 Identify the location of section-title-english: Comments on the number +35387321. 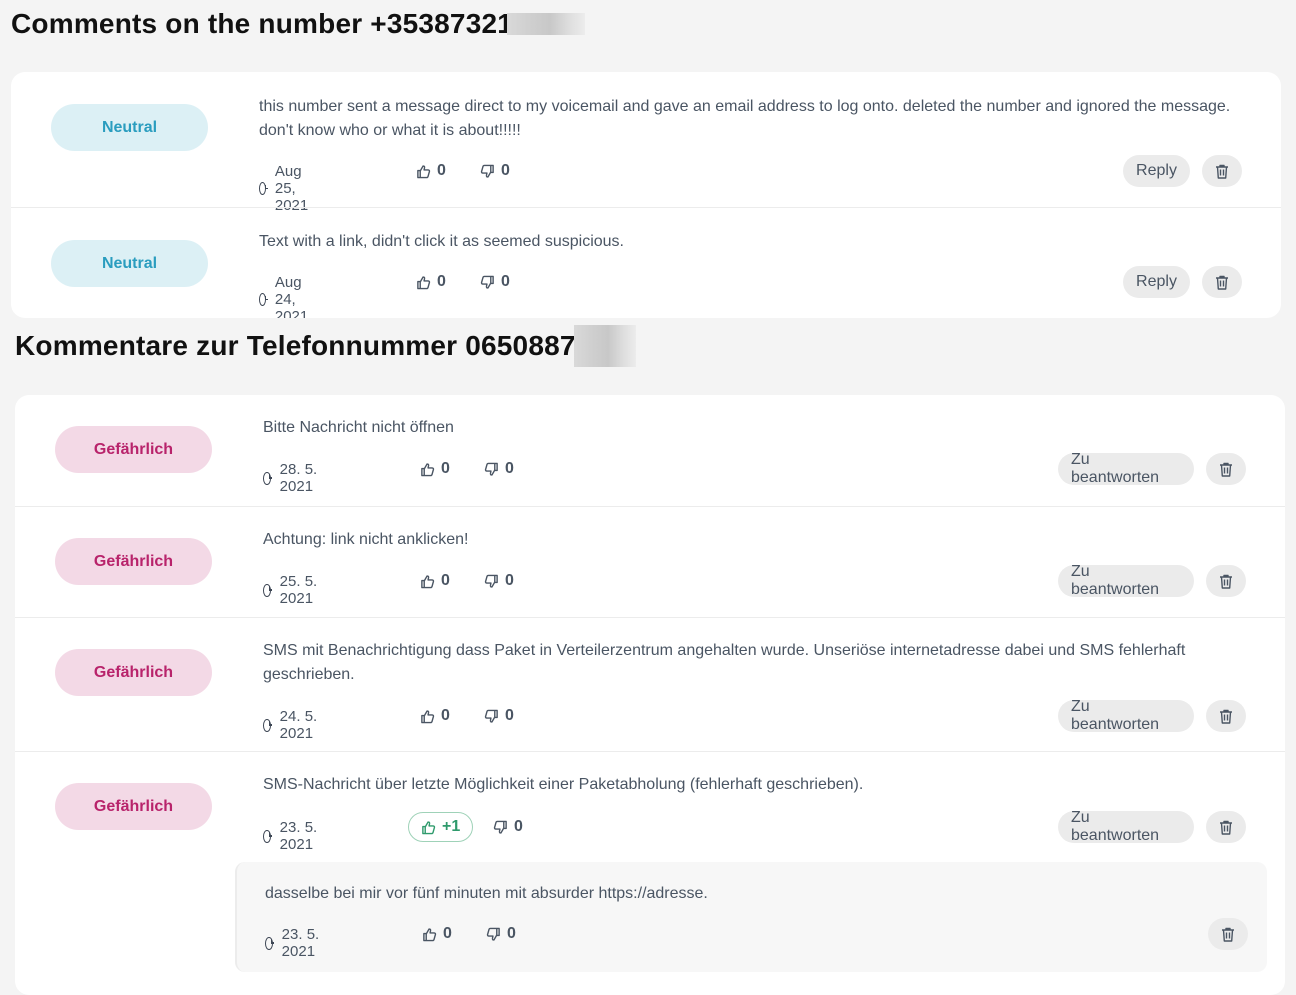
(298, 24).